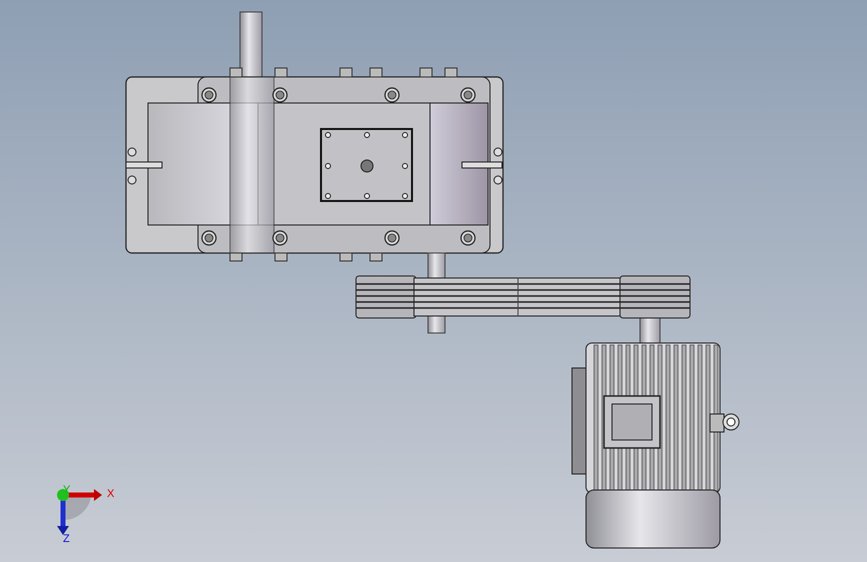 The height and width of the screenshot is (562, 867). Describe the element at coordinates (66, 539) in the screenshot. I see `axis-label: Z` at that location.